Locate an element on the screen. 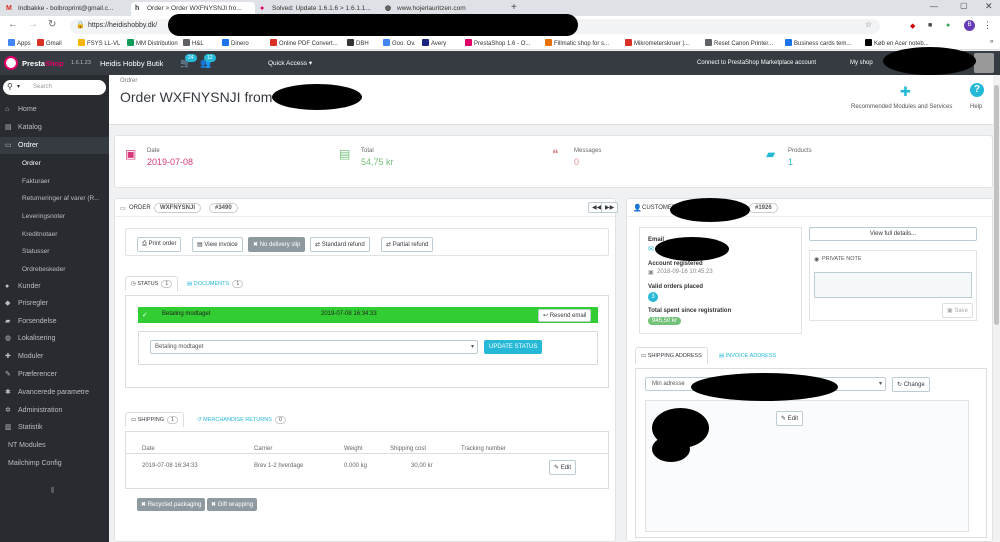 Image resolution: width=1000 pixels, height=542 pixels. order-reference-badge: WXFNYSNJI is located at coordinates (178, 208).